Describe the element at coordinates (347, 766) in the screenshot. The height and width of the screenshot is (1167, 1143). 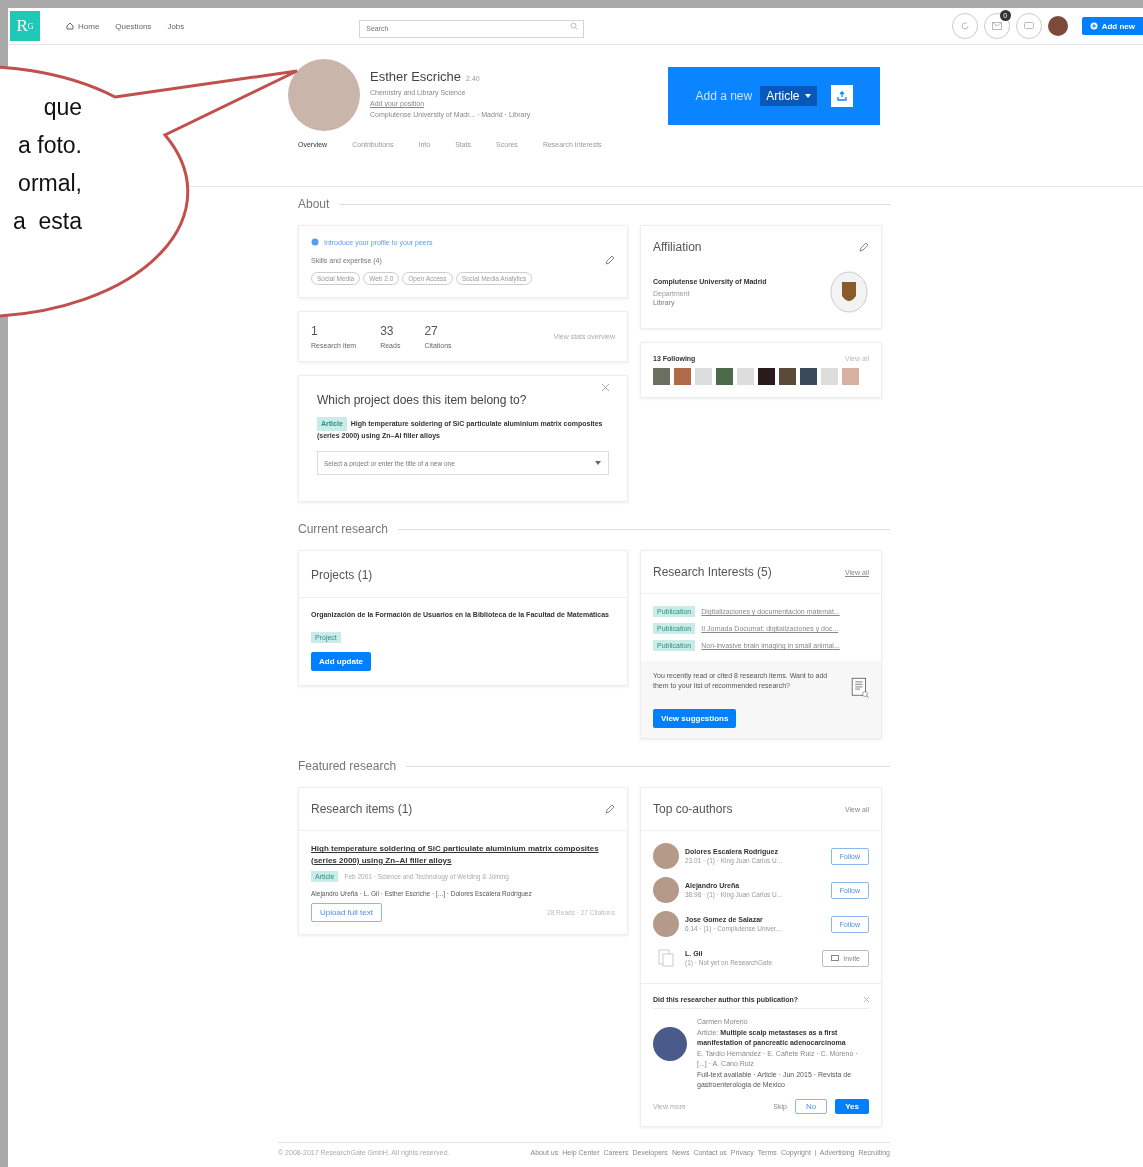
I see `section-heading: Featured research` at that location.